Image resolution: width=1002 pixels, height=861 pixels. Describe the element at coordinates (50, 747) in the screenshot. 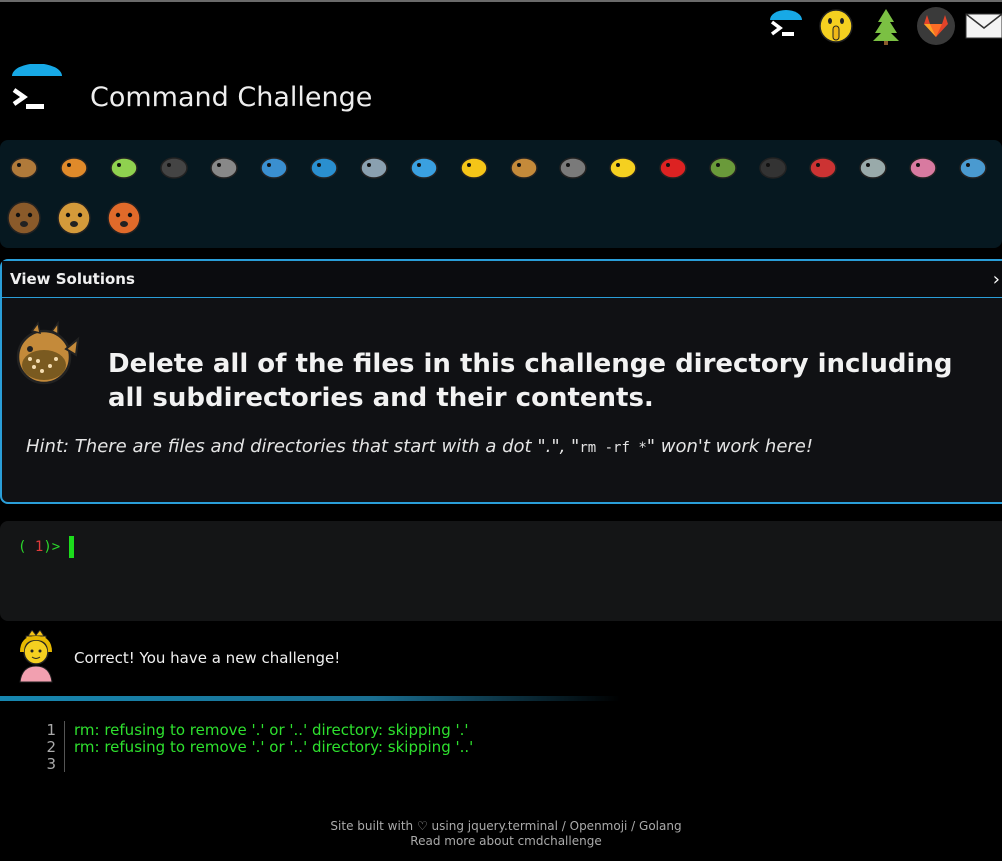

I see `line-number: 2` at that location.